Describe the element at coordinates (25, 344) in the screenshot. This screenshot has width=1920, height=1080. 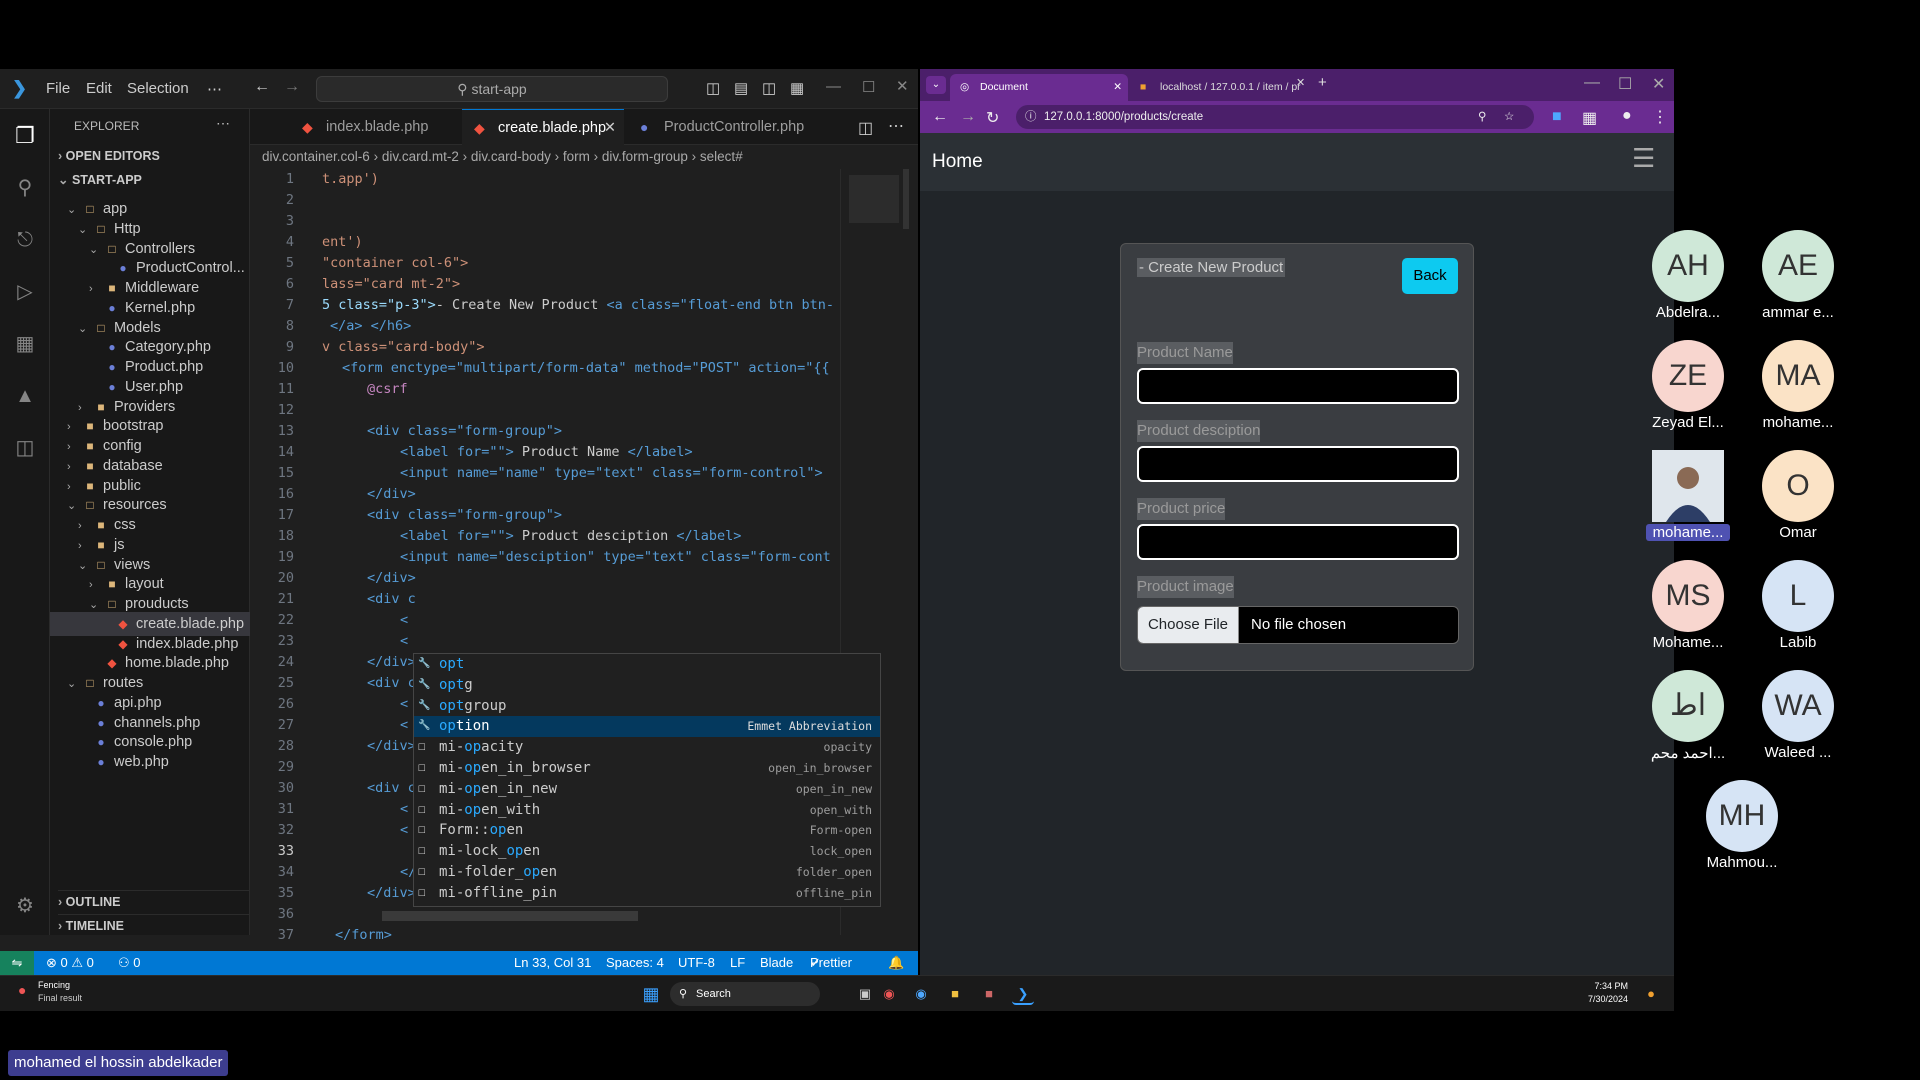
I see `extensions-icon: ▦` at that location.